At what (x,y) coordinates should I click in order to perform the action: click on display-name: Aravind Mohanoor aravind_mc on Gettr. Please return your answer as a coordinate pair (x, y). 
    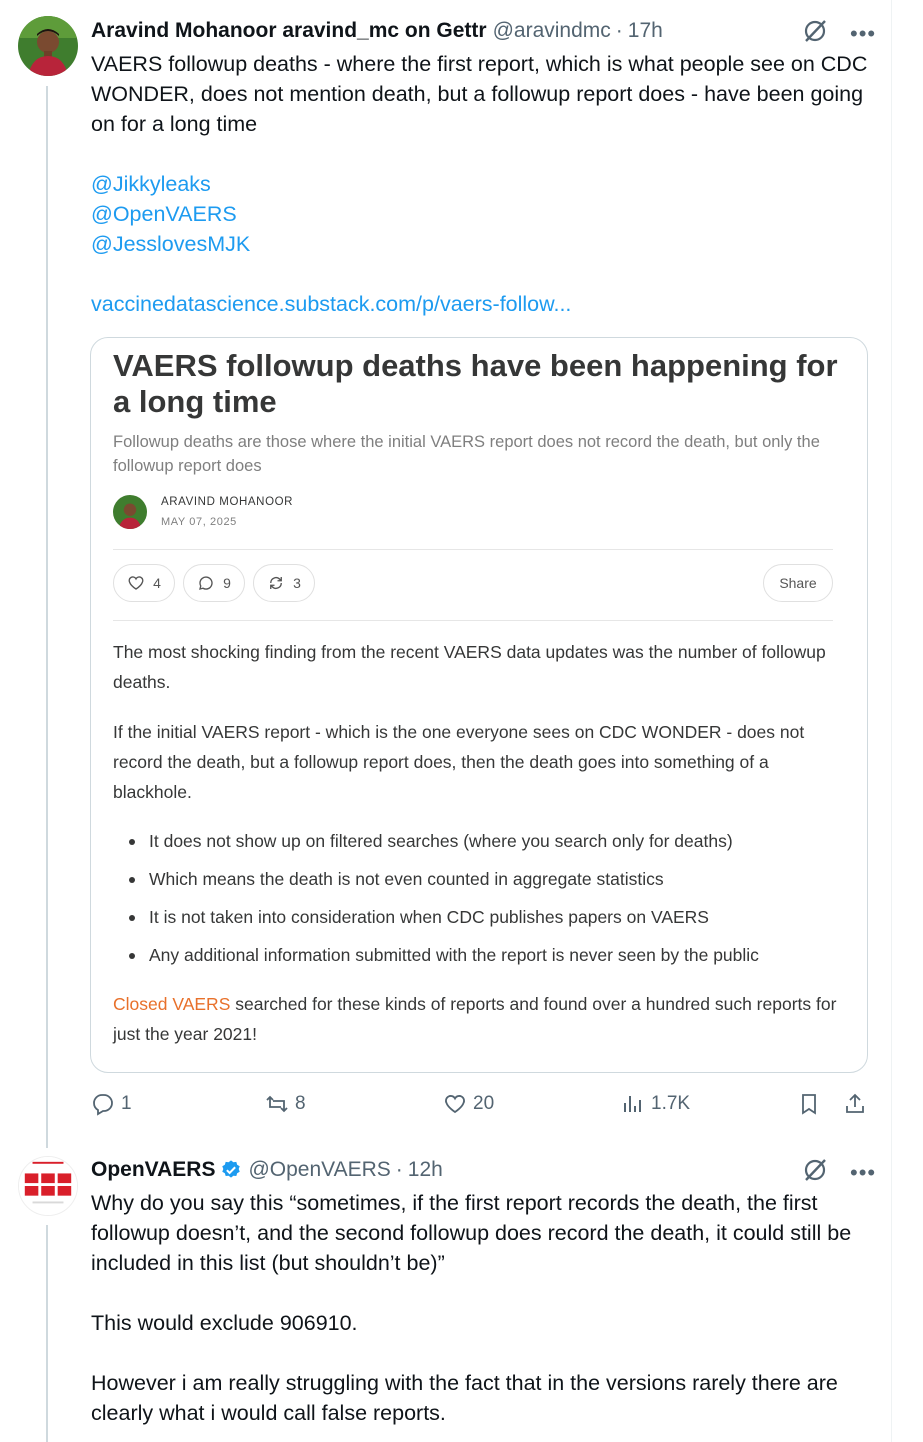
    Looking at the image, I should click on (289, 31).